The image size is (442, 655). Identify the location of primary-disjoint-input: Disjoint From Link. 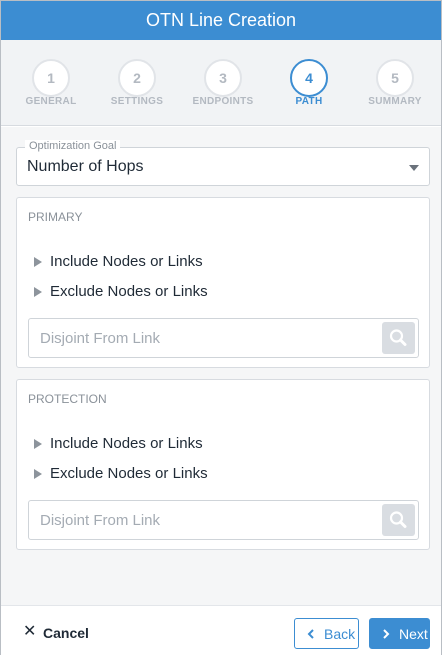
(223, 338).